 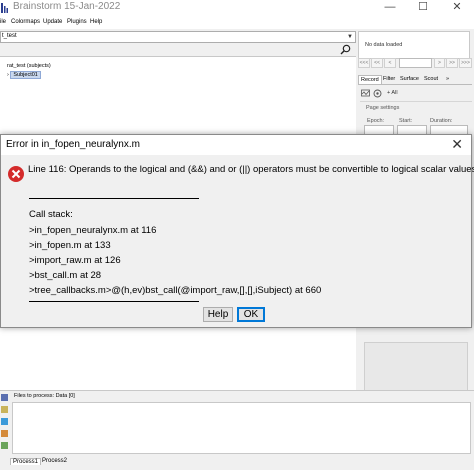 What do you see at coordinates (26, 461) in the screenshot?
I see `tab-process1: Process1` at bounding box center [26, 461].